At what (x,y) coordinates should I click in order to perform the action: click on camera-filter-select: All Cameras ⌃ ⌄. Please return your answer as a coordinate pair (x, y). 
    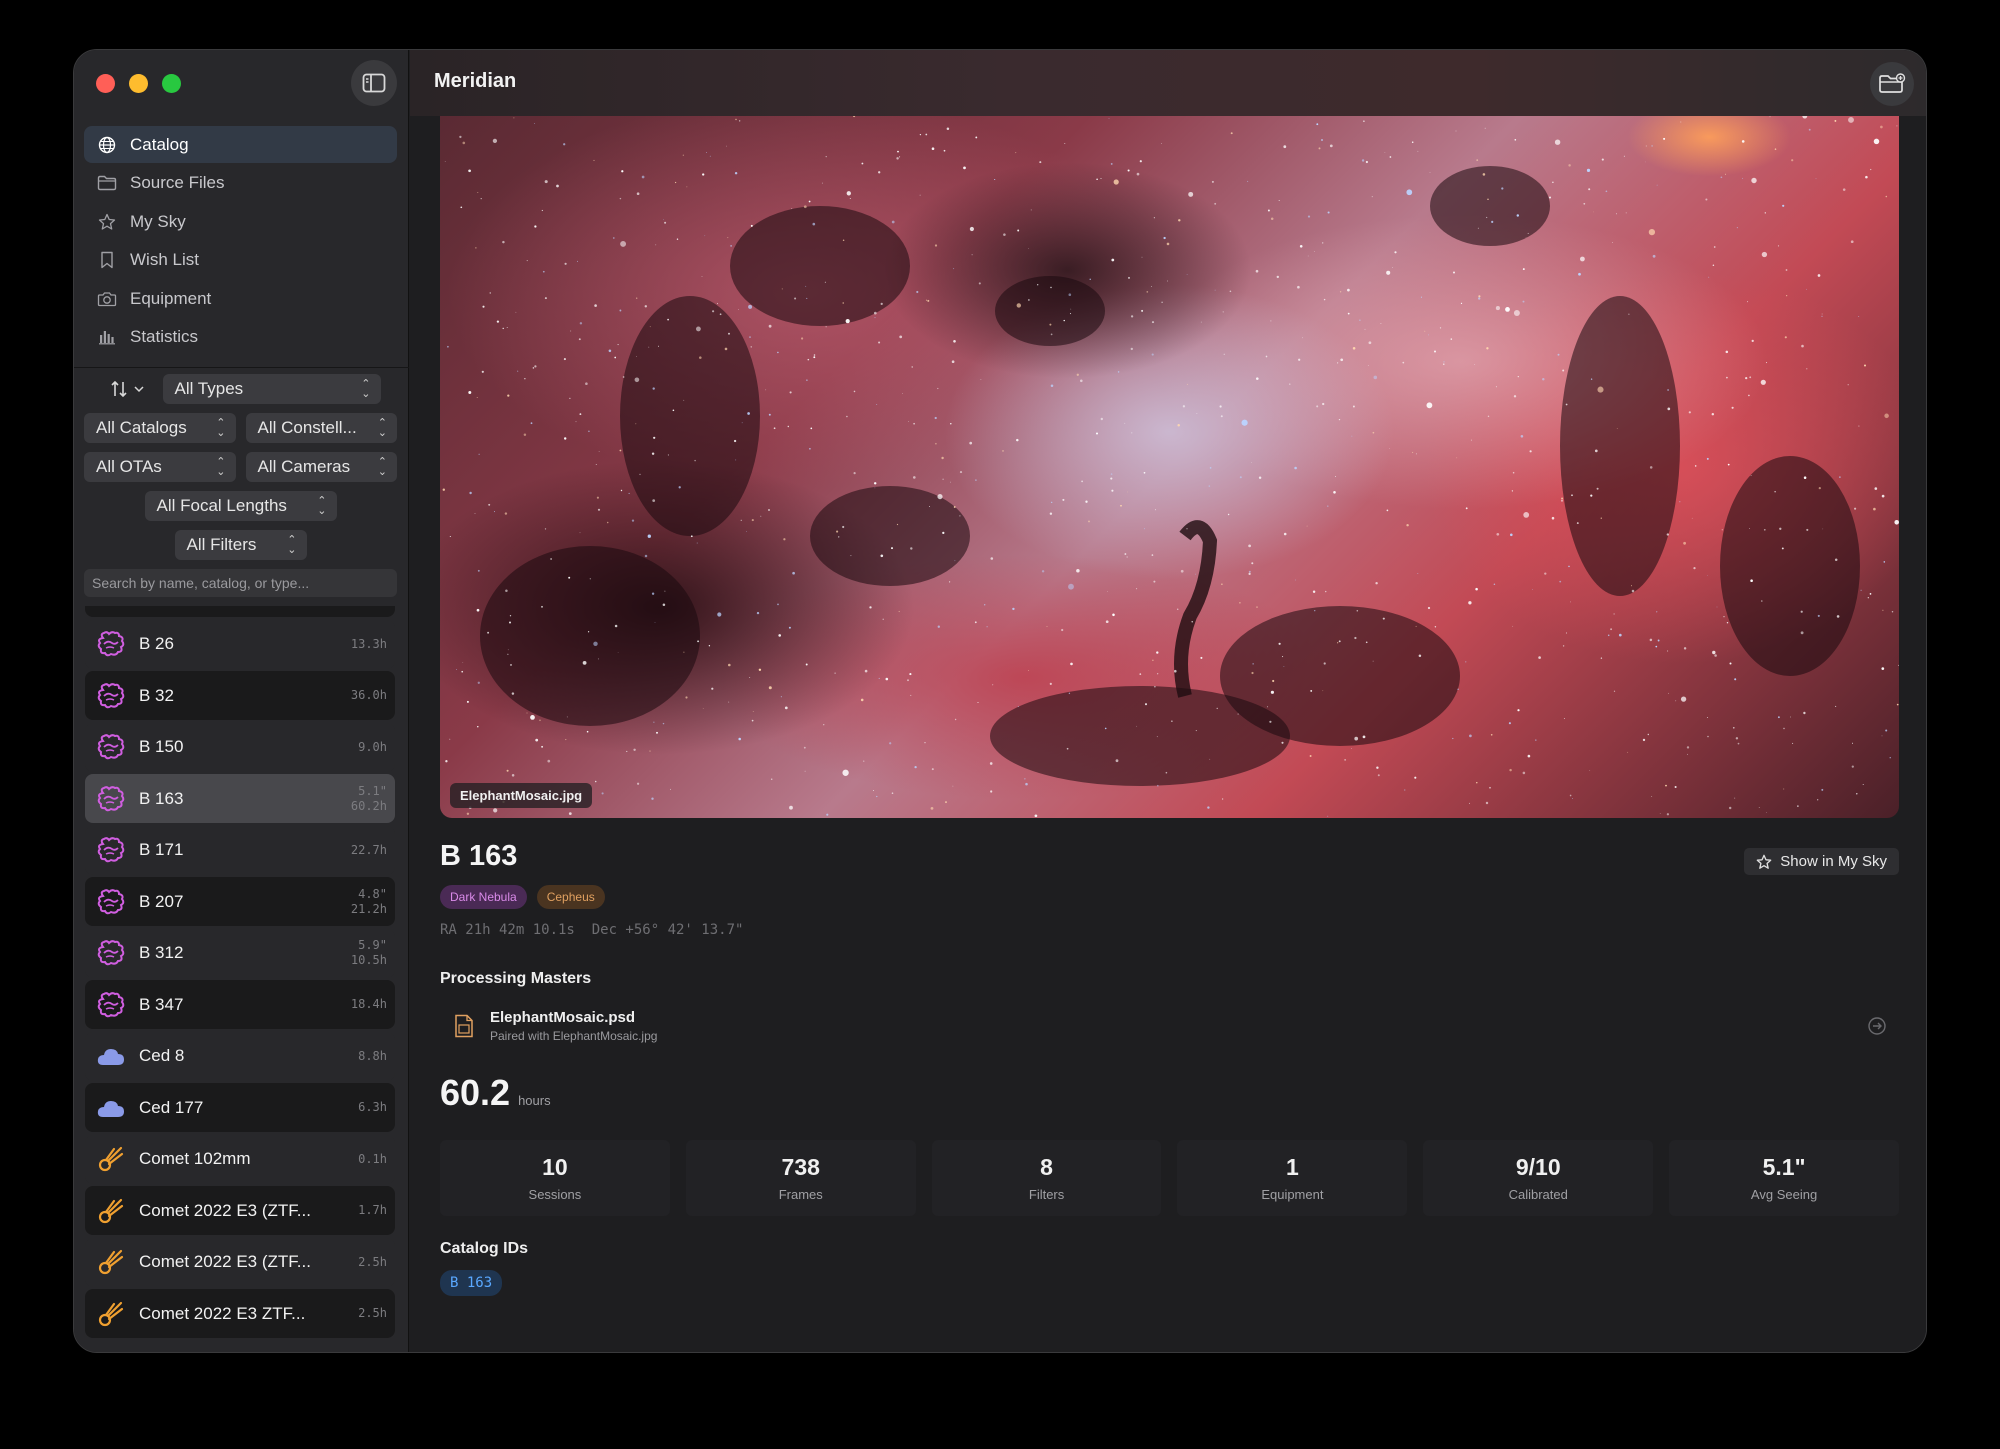
    Looking at the image, I should click on (321, 467).